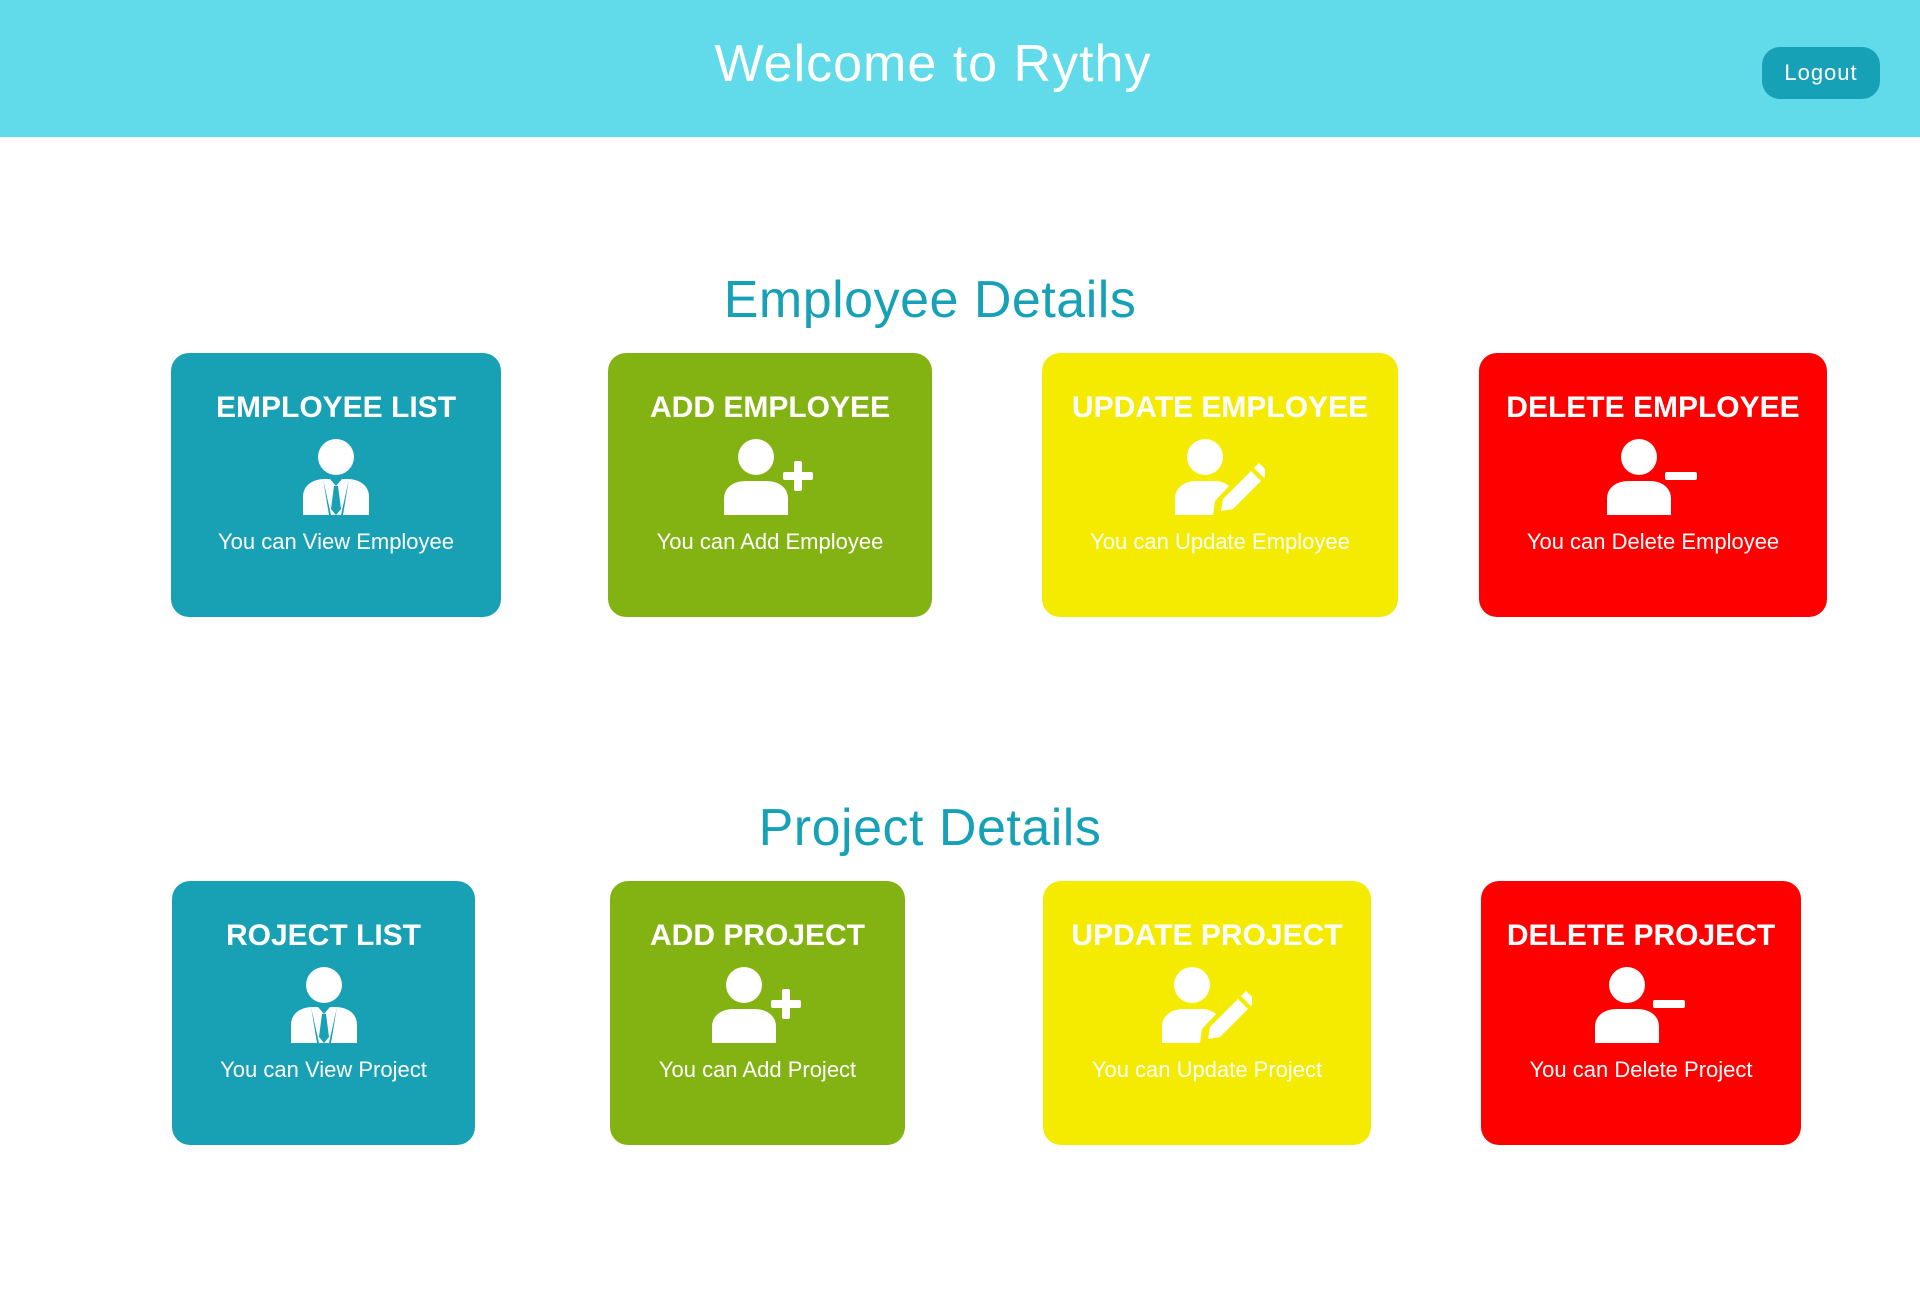 This screenshot has width=1920, height=1298. What do you see at coordinates (930, 300) in the screenshot?
I see `employee-section-title: Employee Details` at bounding box center [930, 300].